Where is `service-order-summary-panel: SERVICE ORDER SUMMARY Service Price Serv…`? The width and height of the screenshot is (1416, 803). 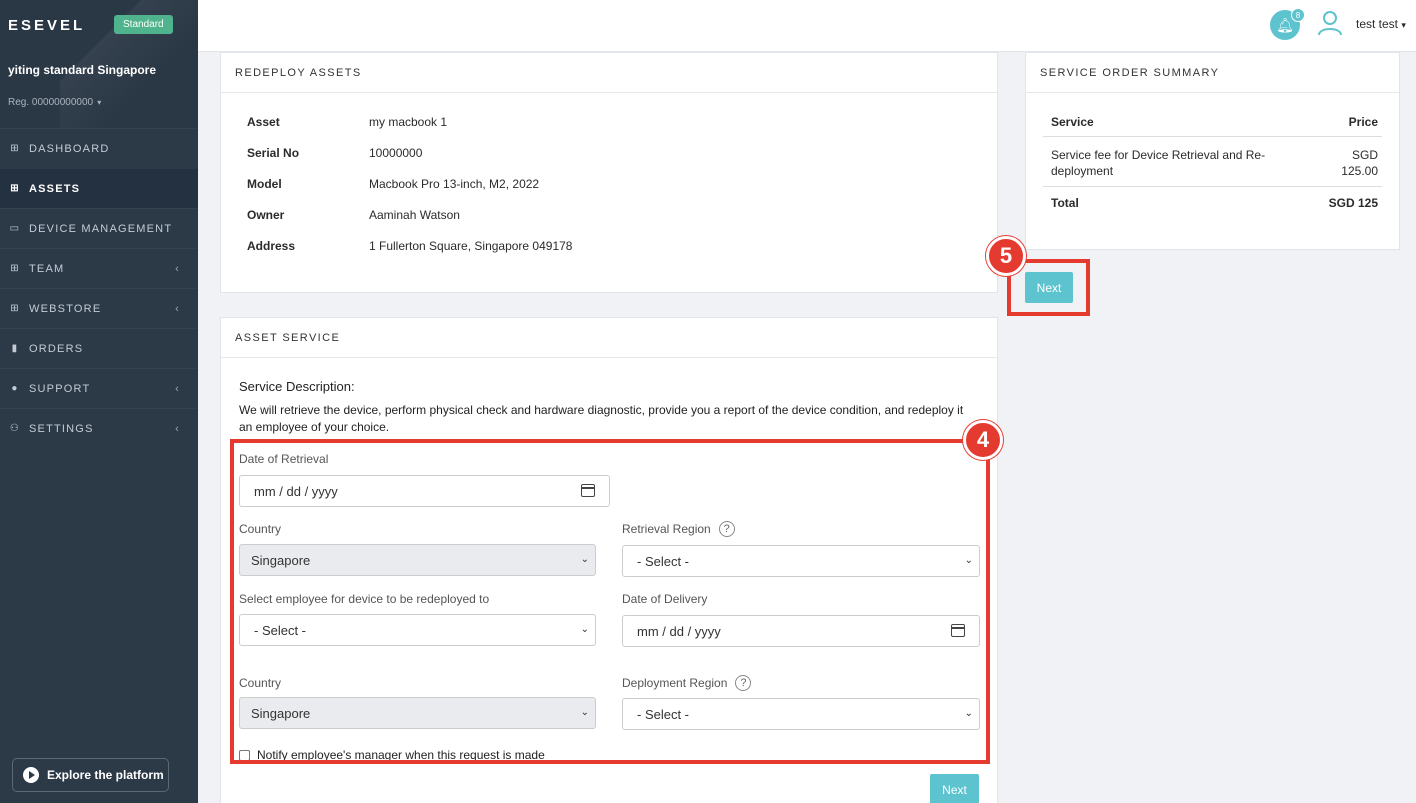
service-order-summary-panel: SERVICE ORDER SUMMARY Service Price Serv… is located at coordinates (1212, 151).